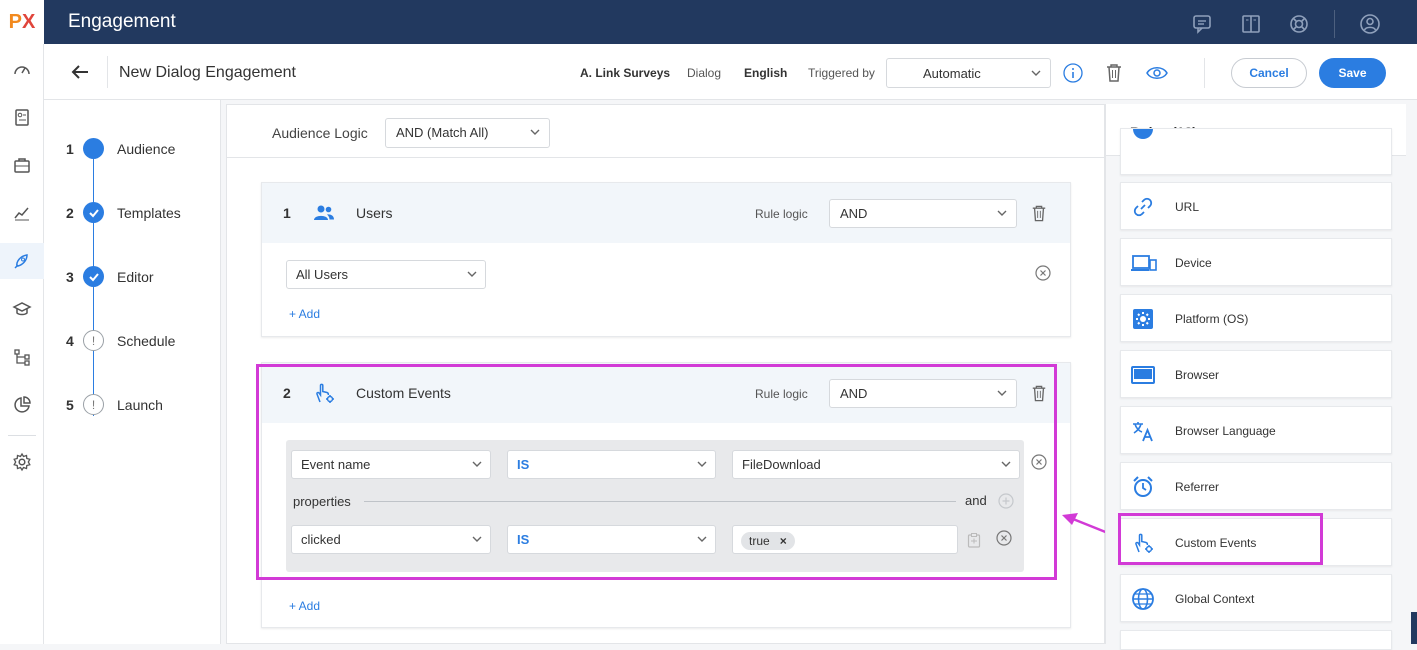 This screenshot has height=650, width=1417. What do you see at coordinates (1073, 73) in the screenshot?
I see `info-icon` at bounding box center [1073, 73].